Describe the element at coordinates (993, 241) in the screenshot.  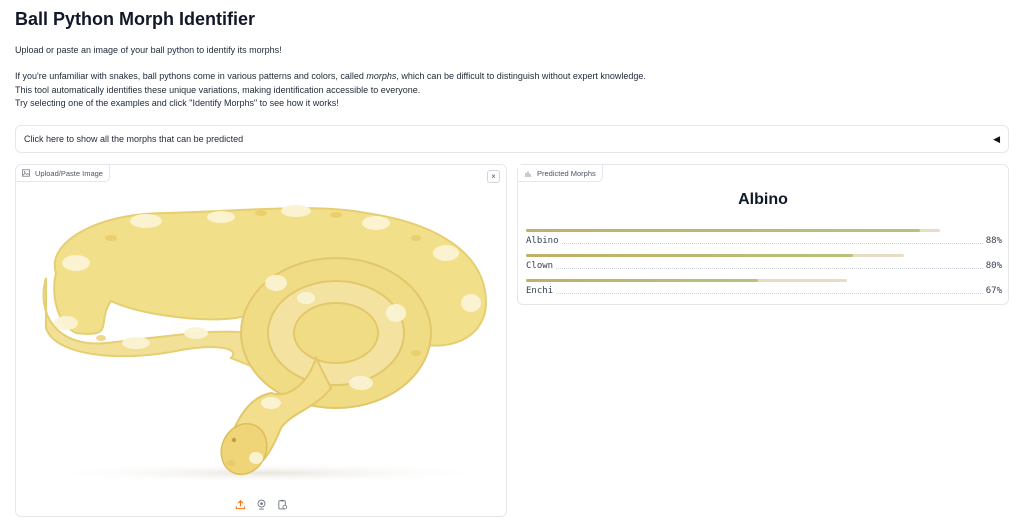
I see `confidence-value: 88%` at that location.